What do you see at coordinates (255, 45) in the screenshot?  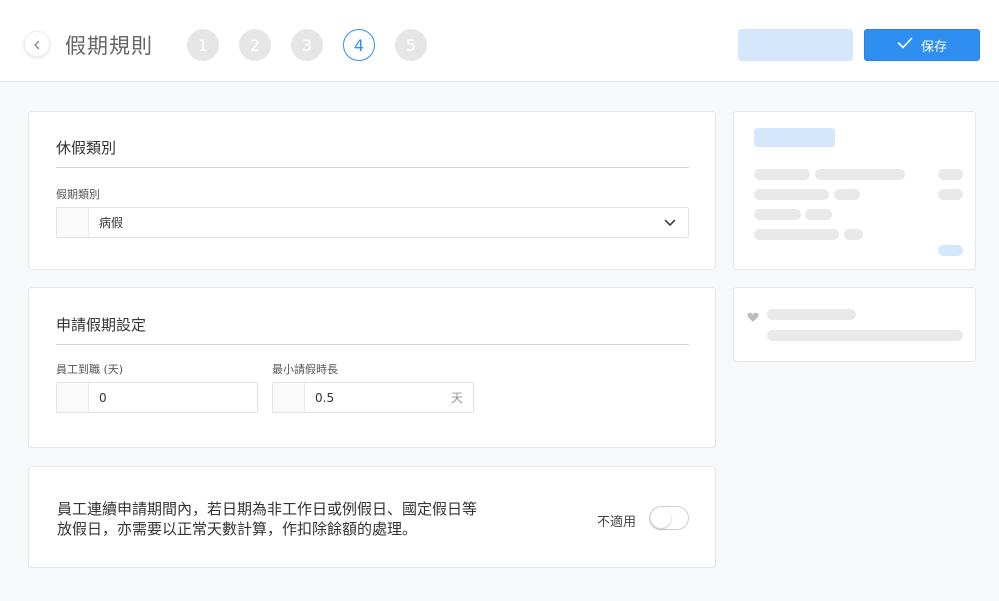 I see `step-2: 2` at bounding box center [255, 45].